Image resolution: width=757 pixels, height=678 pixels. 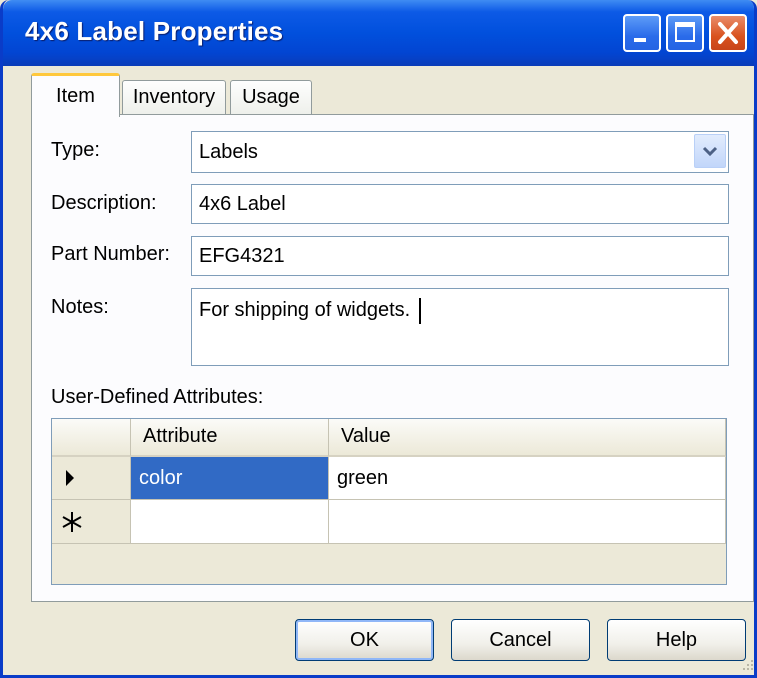 What do you see at coordinates (91, 438) in the screenshot?
I see `grid-corner-header` at bounding box center [91, 438].